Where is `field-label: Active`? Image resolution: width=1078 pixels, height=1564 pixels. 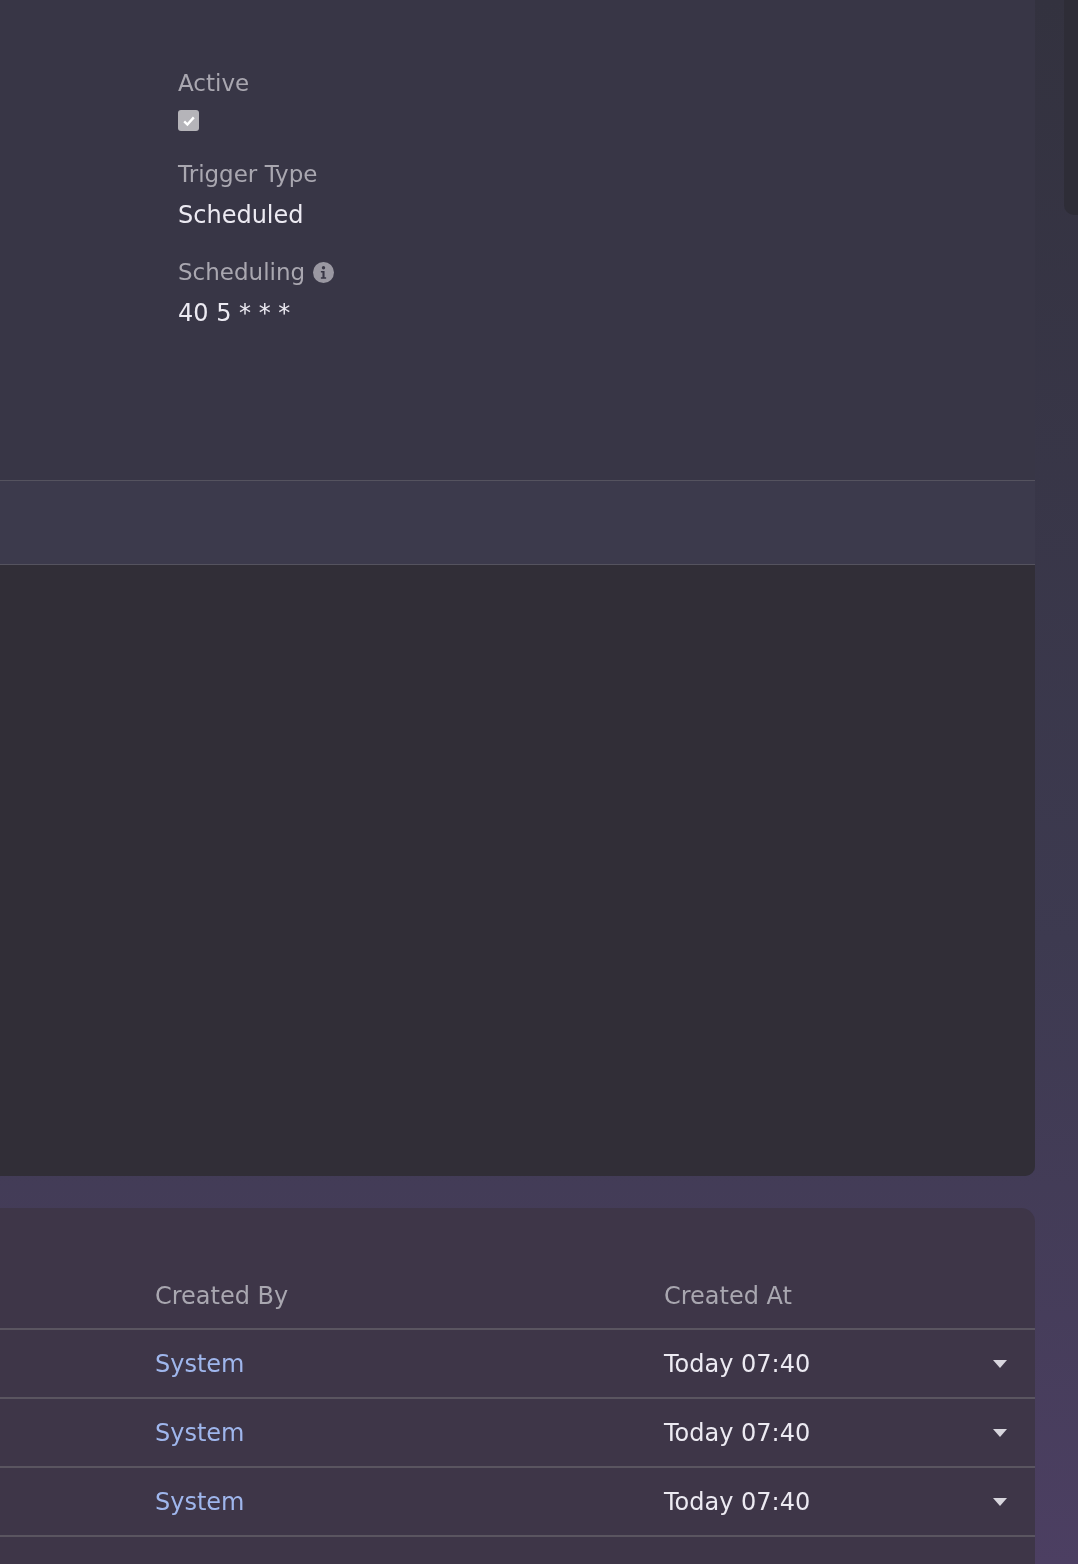 field-label: Active is located at coordinates (214, 83).